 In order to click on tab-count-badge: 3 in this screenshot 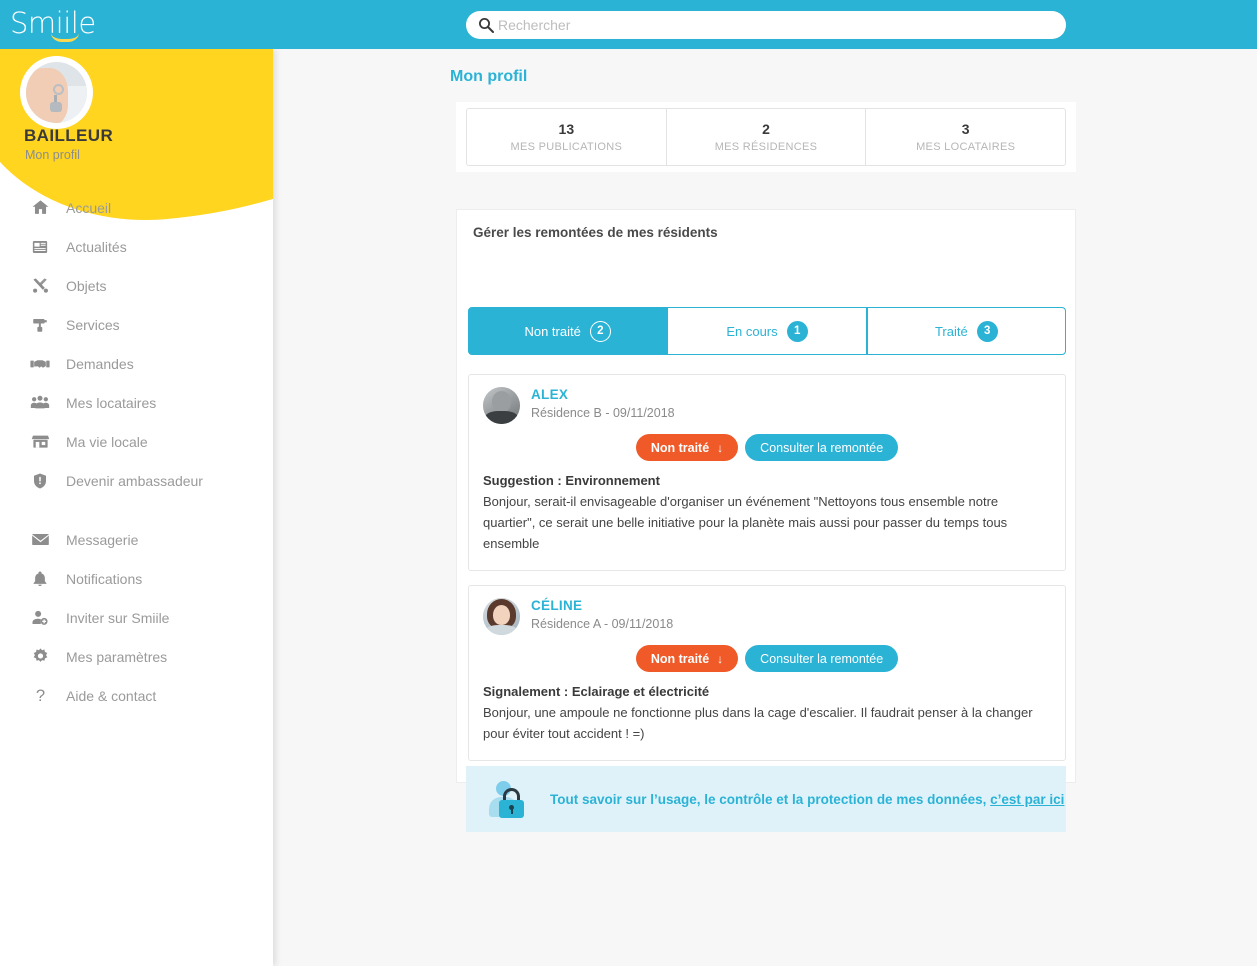, I will do `click(987, 331)`.